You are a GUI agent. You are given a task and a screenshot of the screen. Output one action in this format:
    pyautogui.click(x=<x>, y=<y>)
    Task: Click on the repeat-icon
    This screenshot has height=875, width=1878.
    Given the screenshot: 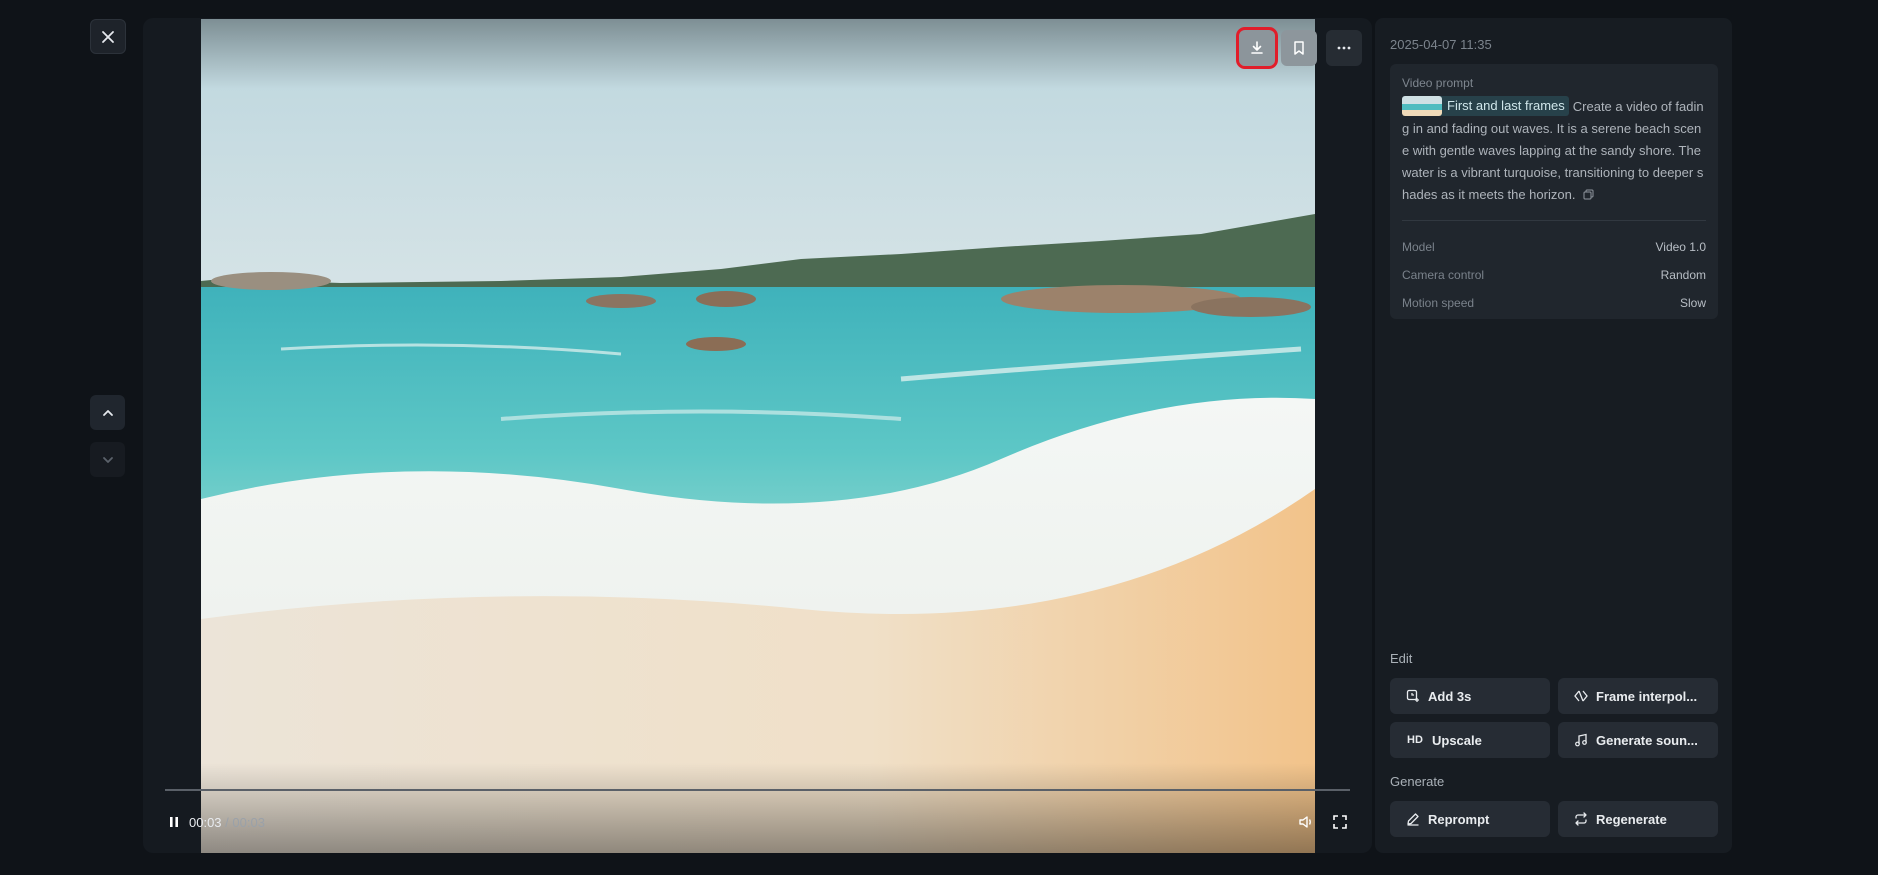 What is the action you would take?
    pyautogui.click(x=1581, y=819)
    